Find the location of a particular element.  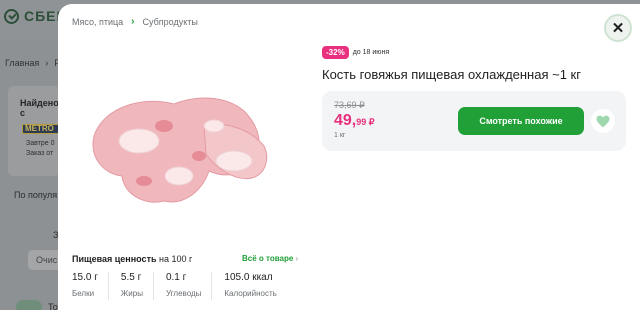

background-breadcrumb-home: Главная is located at coordinates (22, 63).